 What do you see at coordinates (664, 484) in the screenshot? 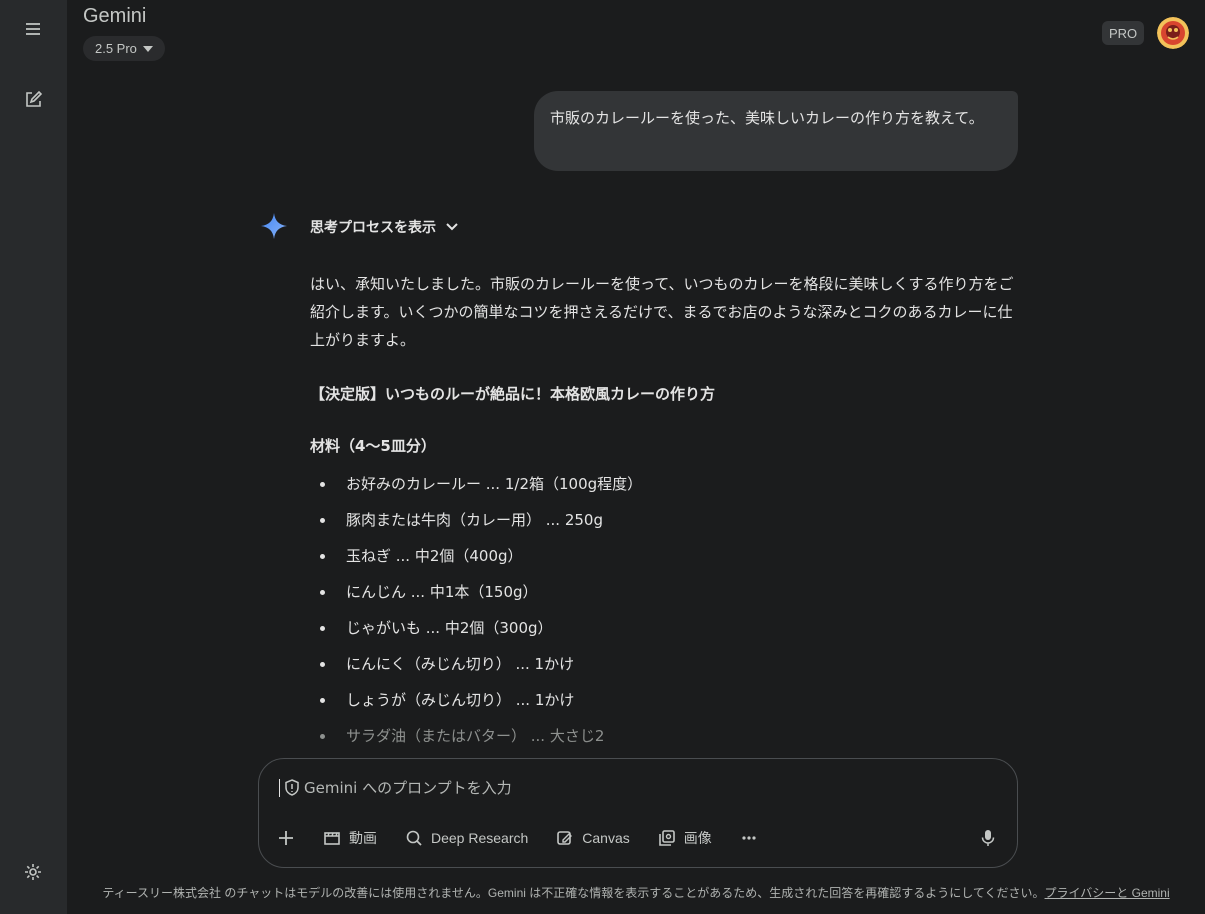
I see `list-item: お好みのカレールー ... 1/2箱（100g程度）` at bounding box center [664, 484].